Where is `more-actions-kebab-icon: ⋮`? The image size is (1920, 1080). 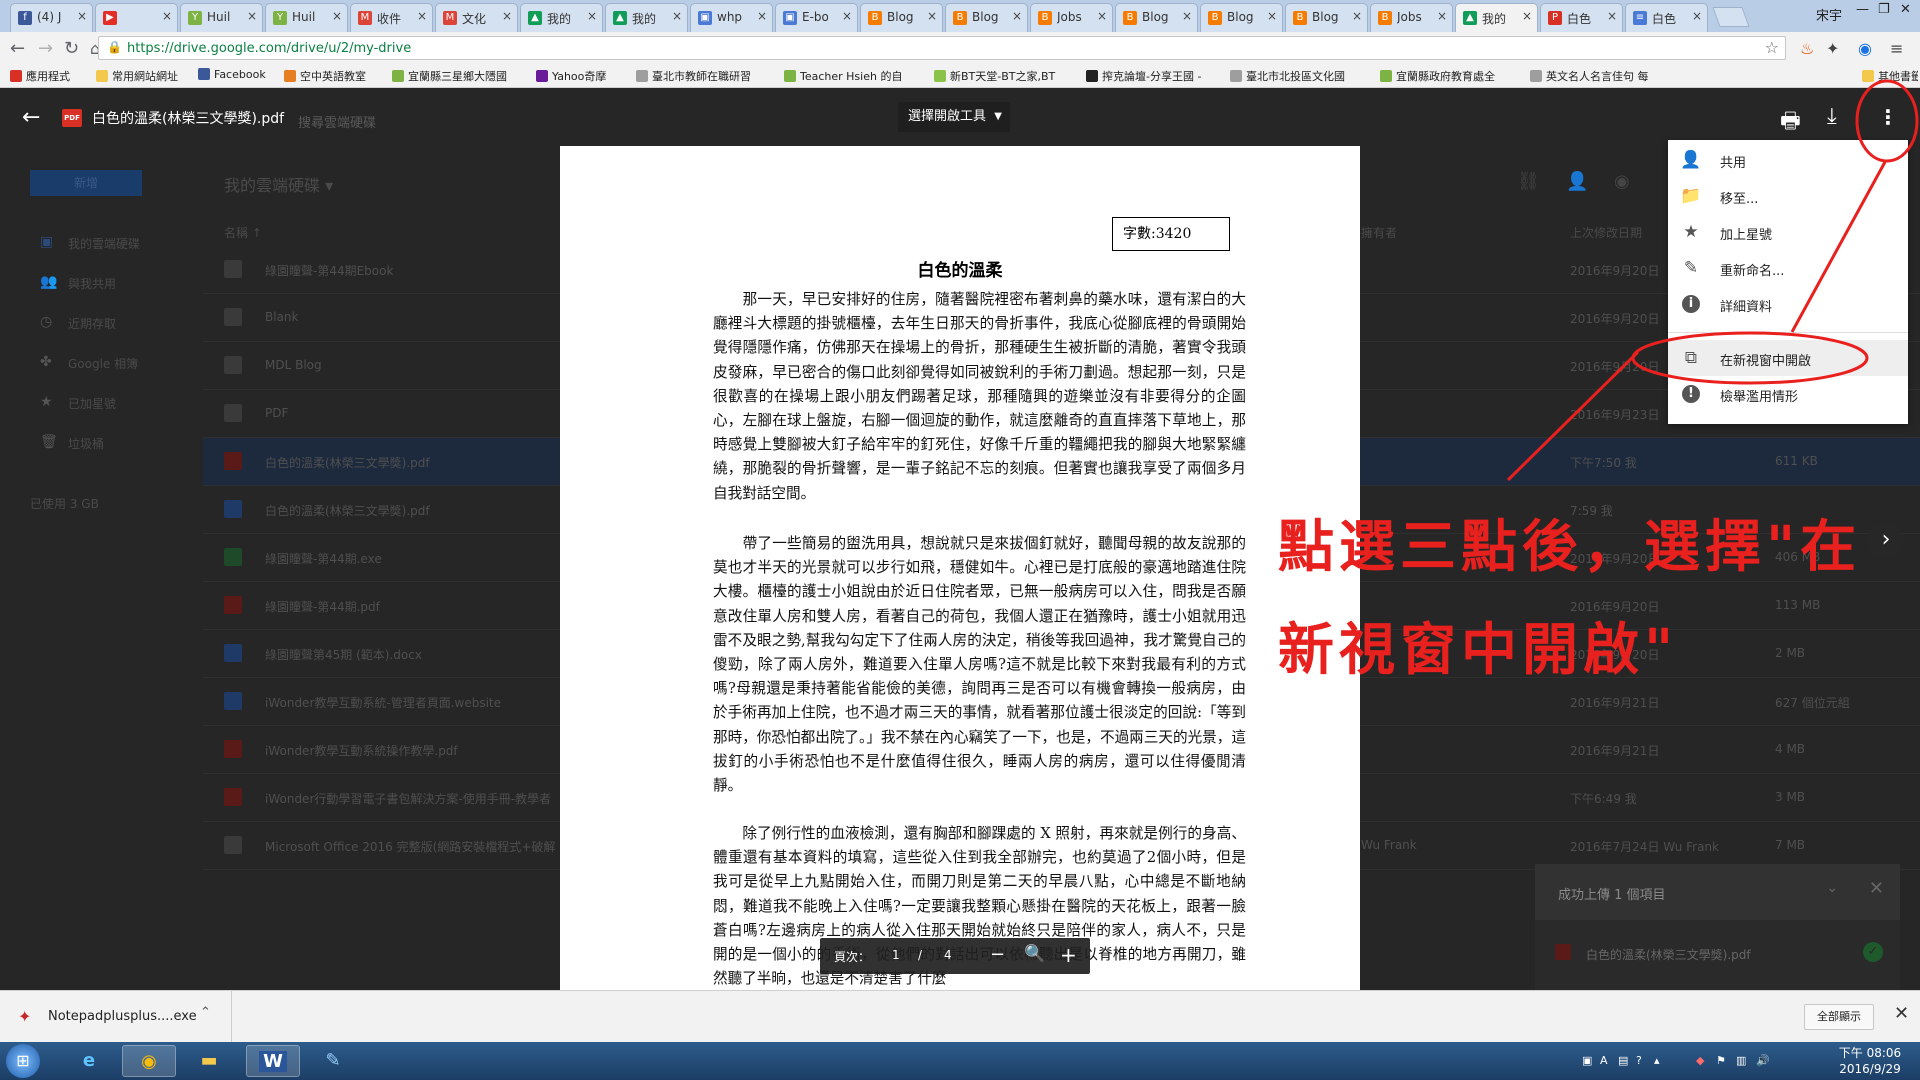 more-actions-kebab-icon: ⋮ is located at coordinates (1888, 117).